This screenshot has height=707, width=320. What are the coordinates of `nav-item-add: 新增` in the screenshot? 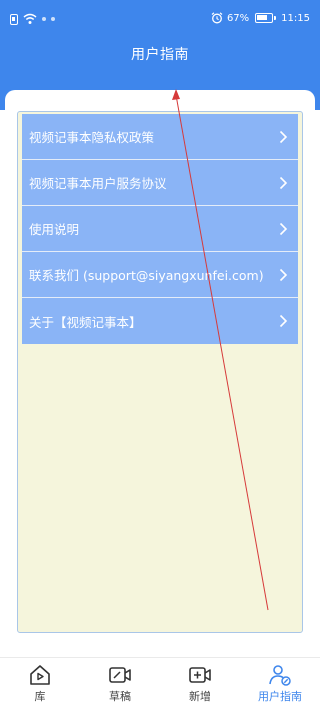 It's located at (200, 682).